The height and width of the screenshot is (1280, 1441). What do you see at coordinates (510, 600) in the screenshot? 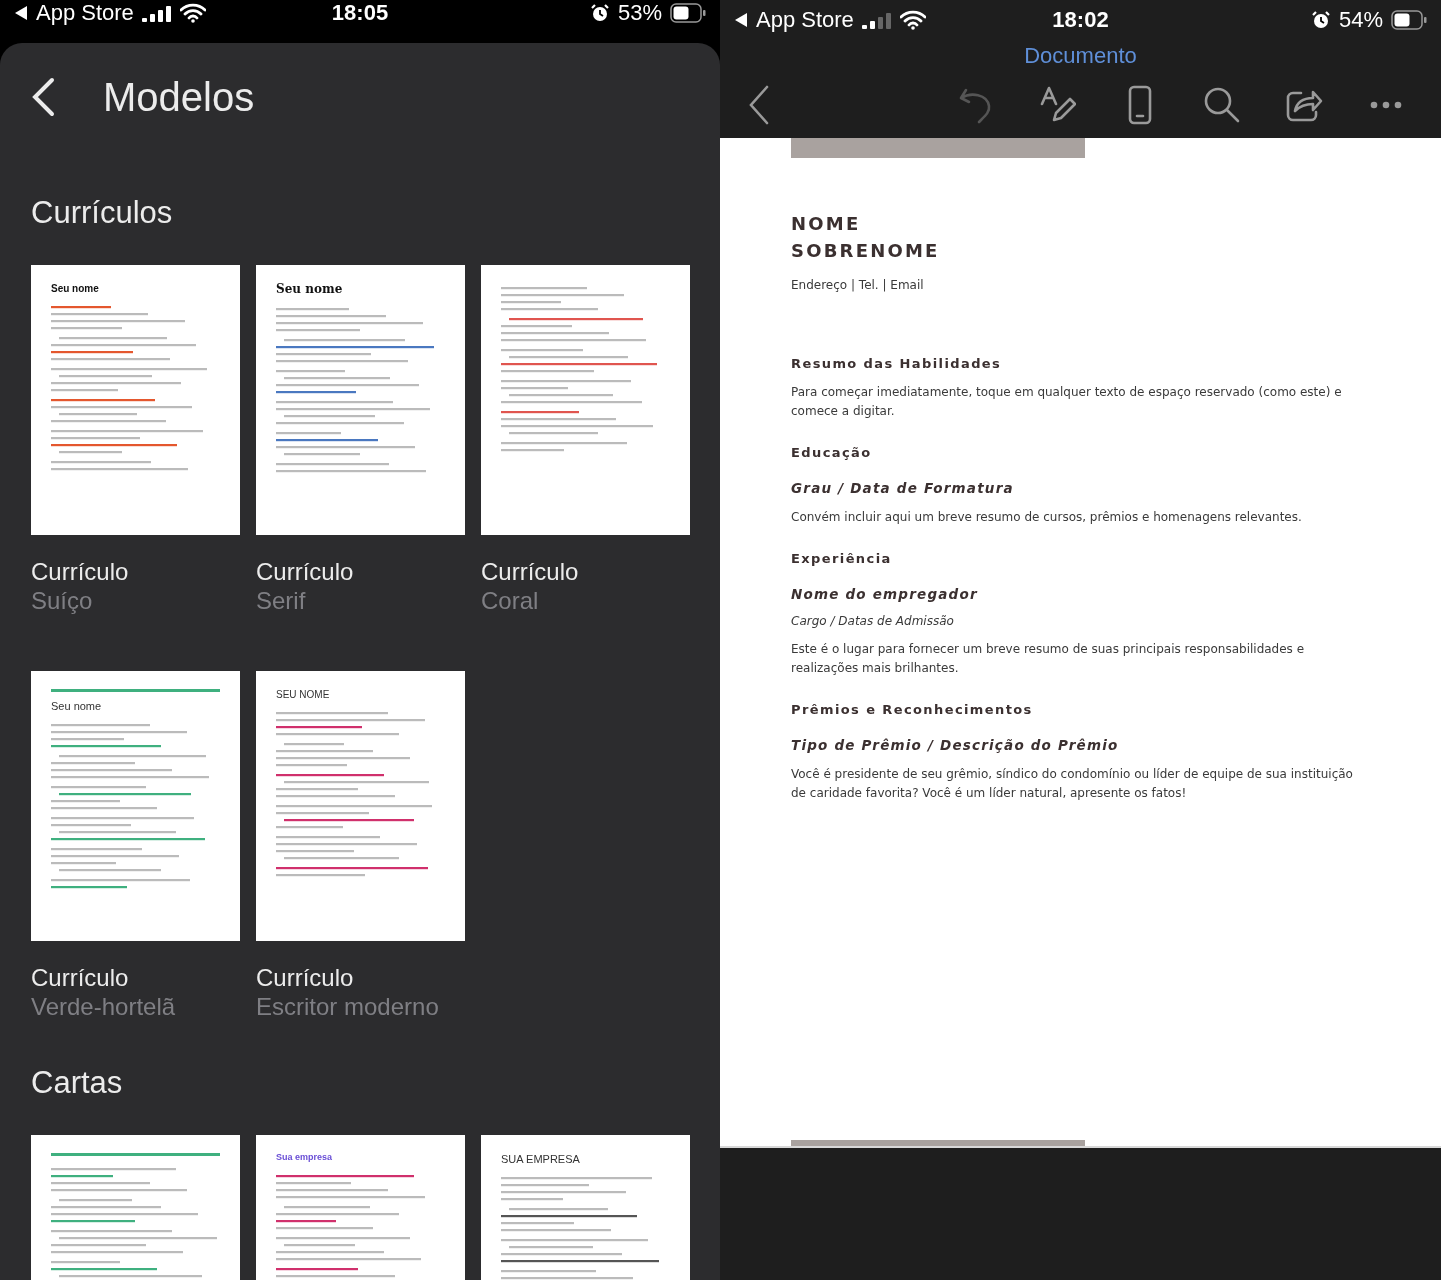
I see `template-variant: Coral` at bounding box center [510, 600].